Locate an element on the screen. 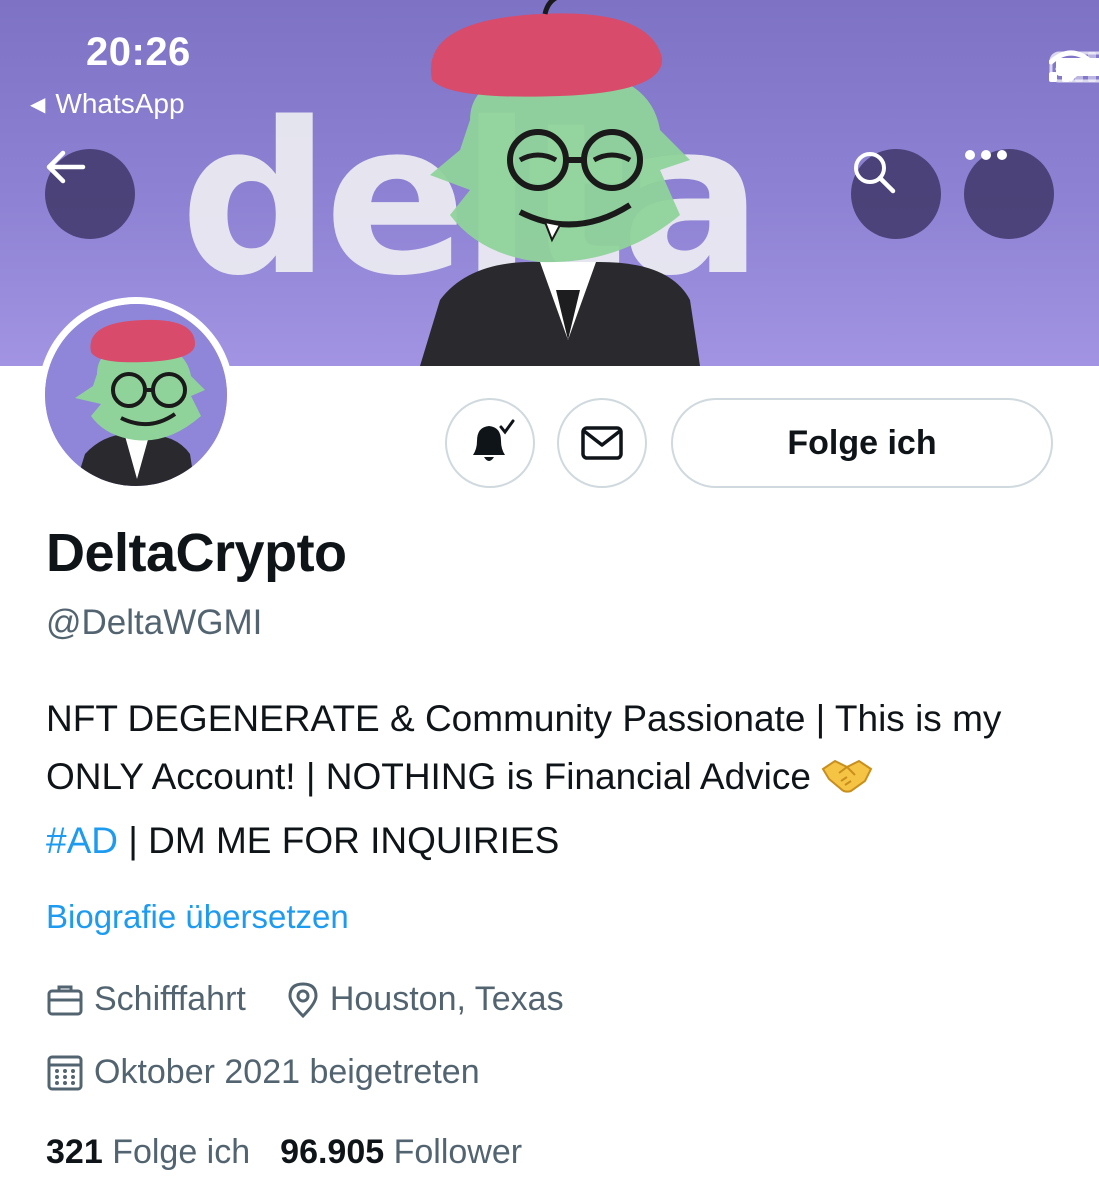  following-stat-link: 321 Folge ich is located at coordinates (148, 1152).